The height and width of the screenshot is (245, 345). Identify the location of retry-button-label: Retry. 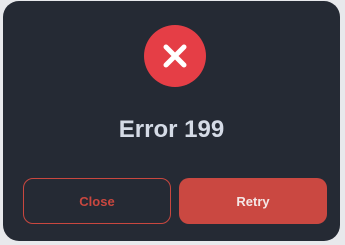
(253, 201).